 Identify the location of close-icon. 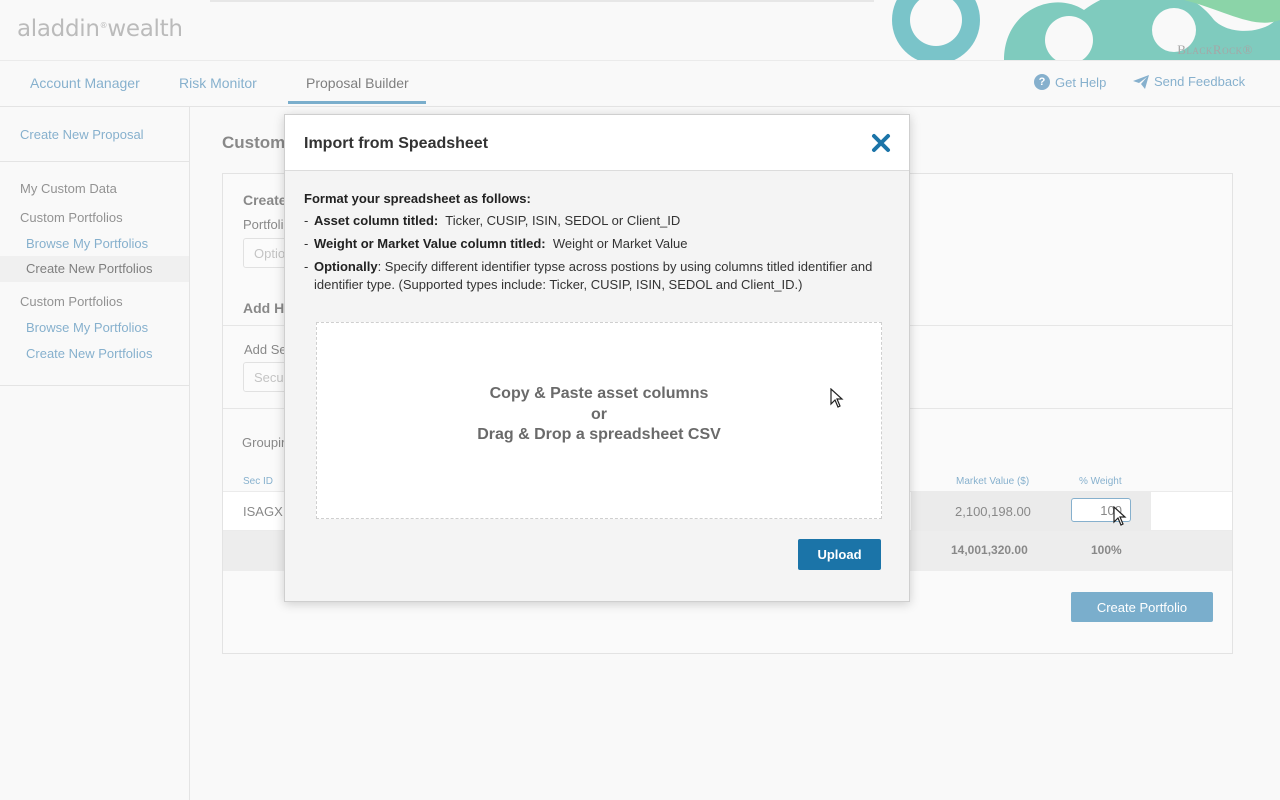
(881, 143).